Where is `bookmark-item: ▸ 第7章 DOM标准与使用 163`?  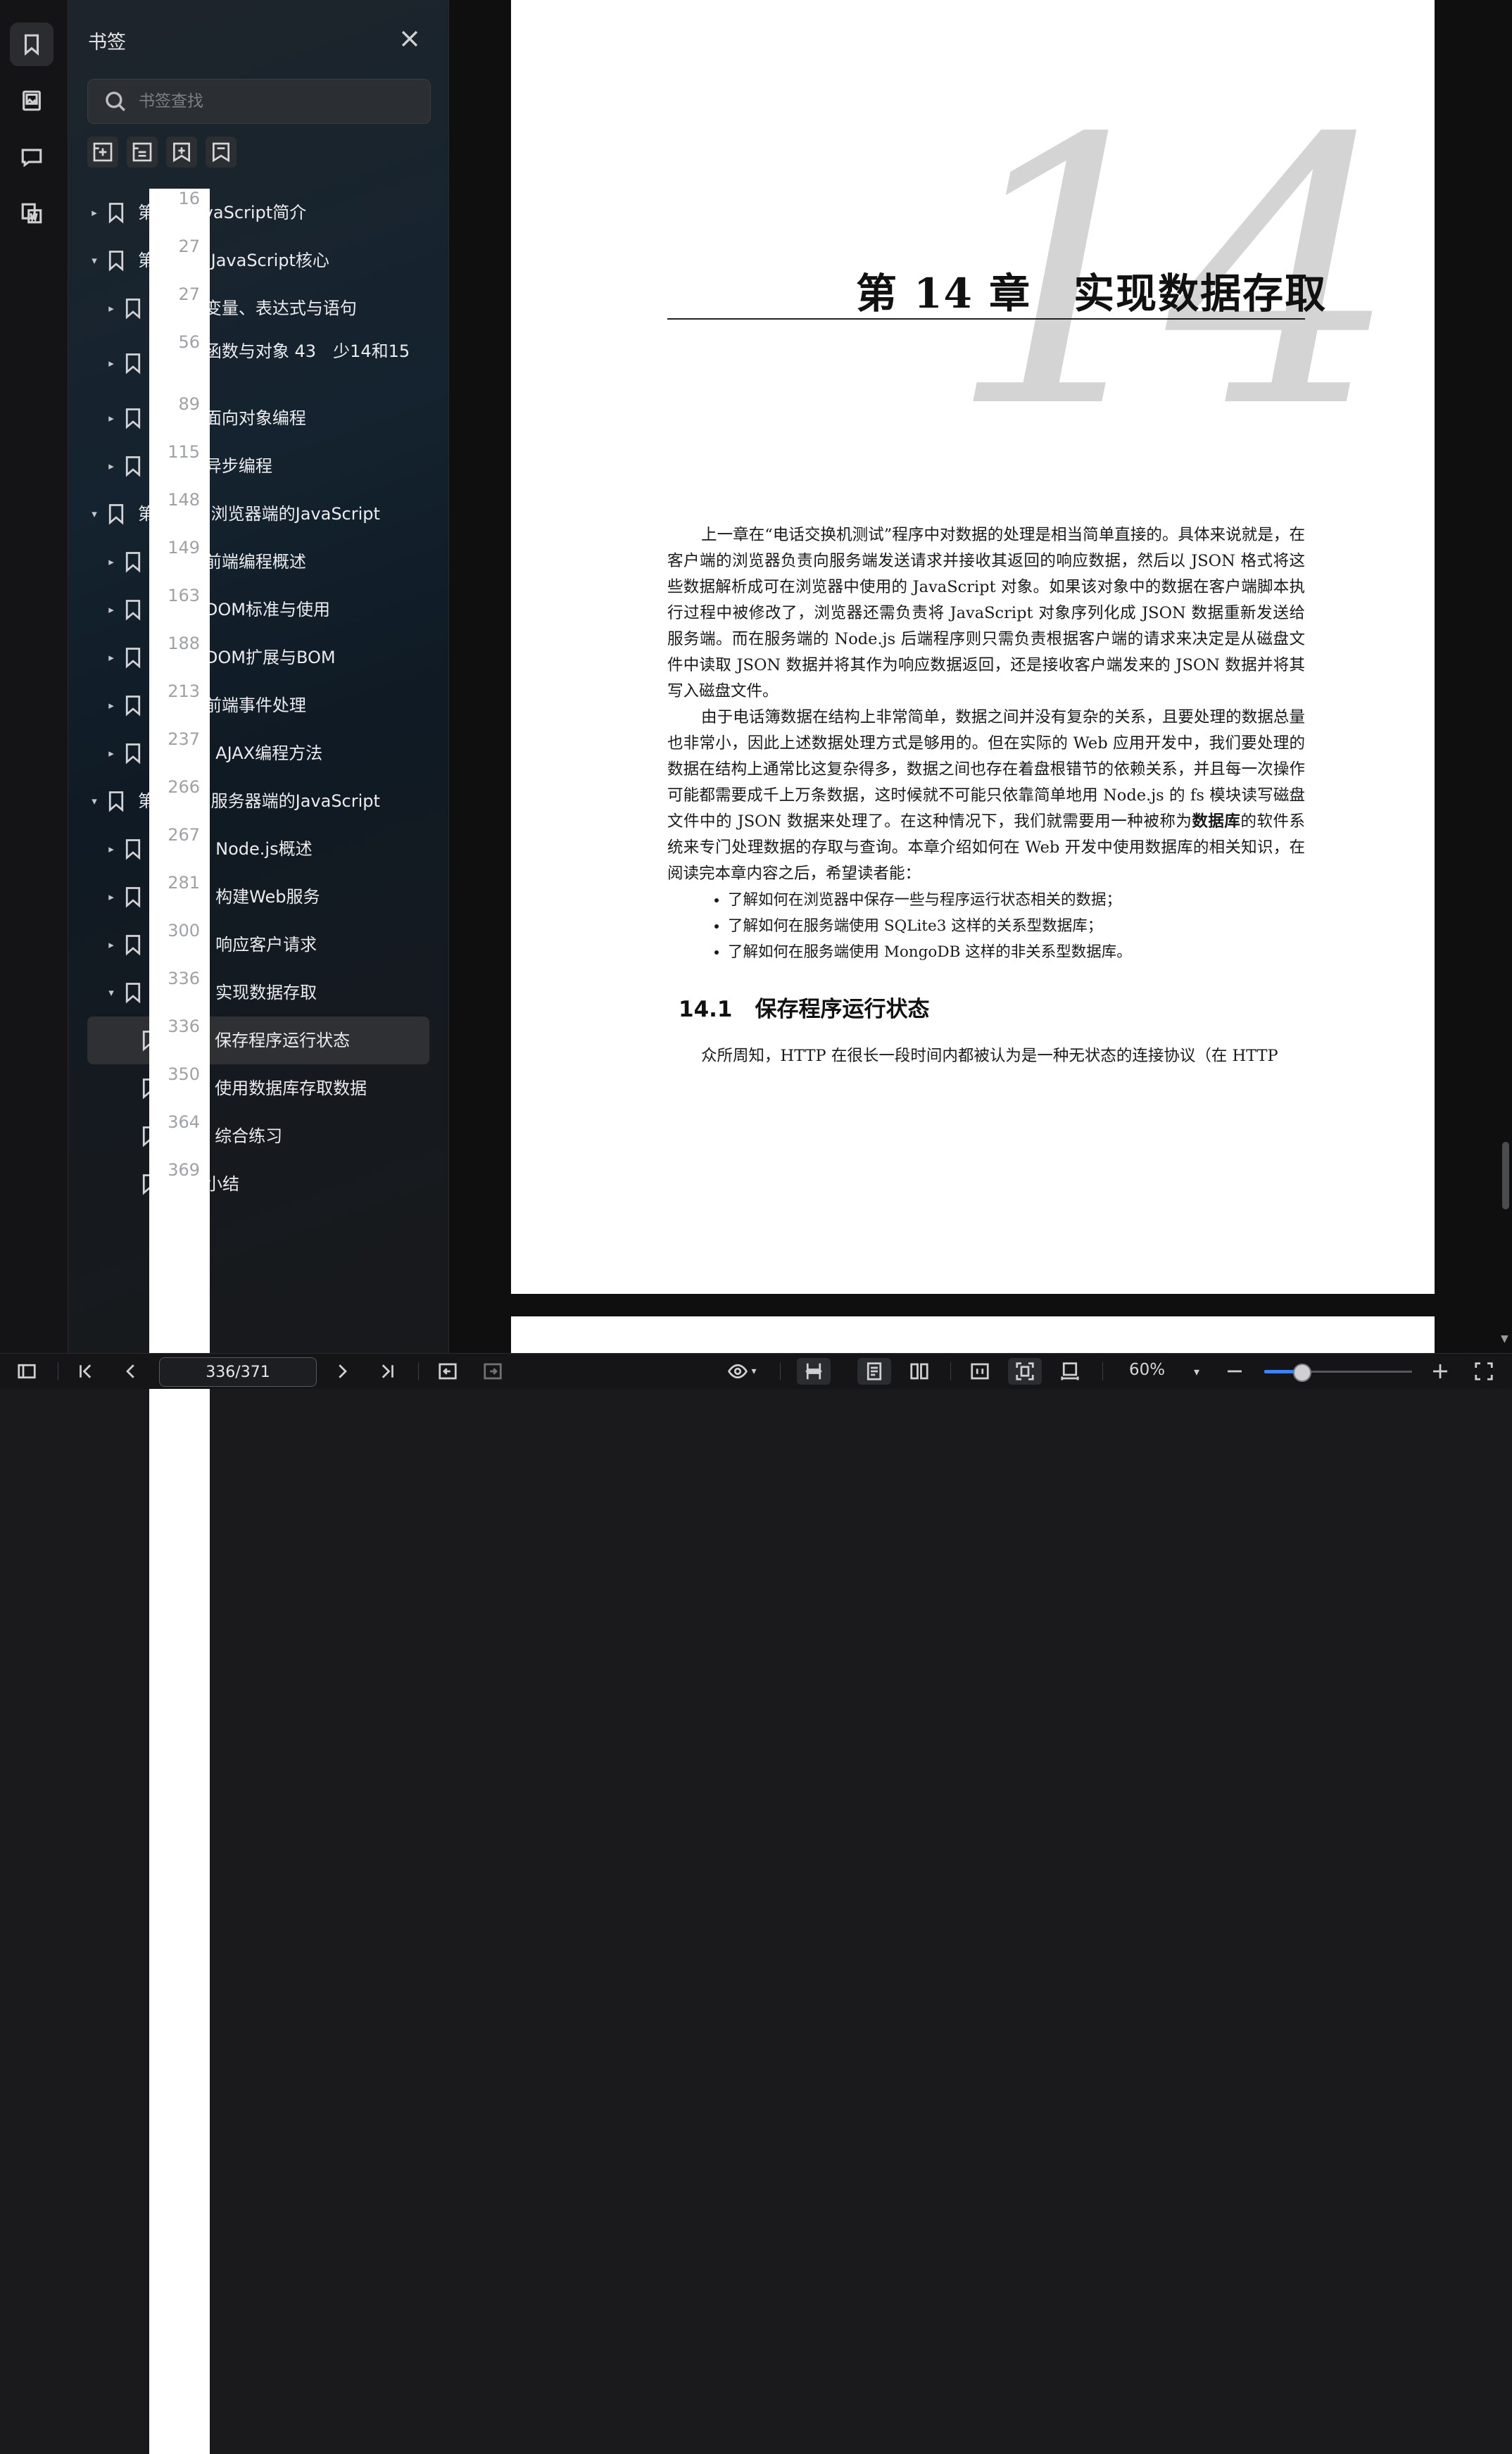 bookmark-item: ▸ 第7章 DOM标准与使用 163 is located at coordinates (258, 1233).